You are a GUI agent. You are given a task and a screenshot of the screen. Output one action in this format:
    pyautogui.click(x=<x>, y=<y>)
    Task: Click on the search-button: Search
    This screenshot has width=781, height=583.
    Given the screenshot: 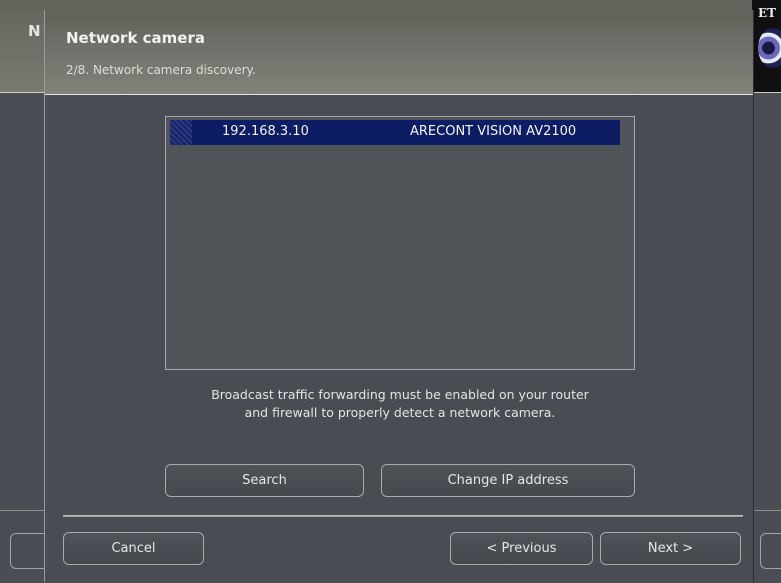 What is the action you would take?
    pyautogui.click(x=264, y=480)
    